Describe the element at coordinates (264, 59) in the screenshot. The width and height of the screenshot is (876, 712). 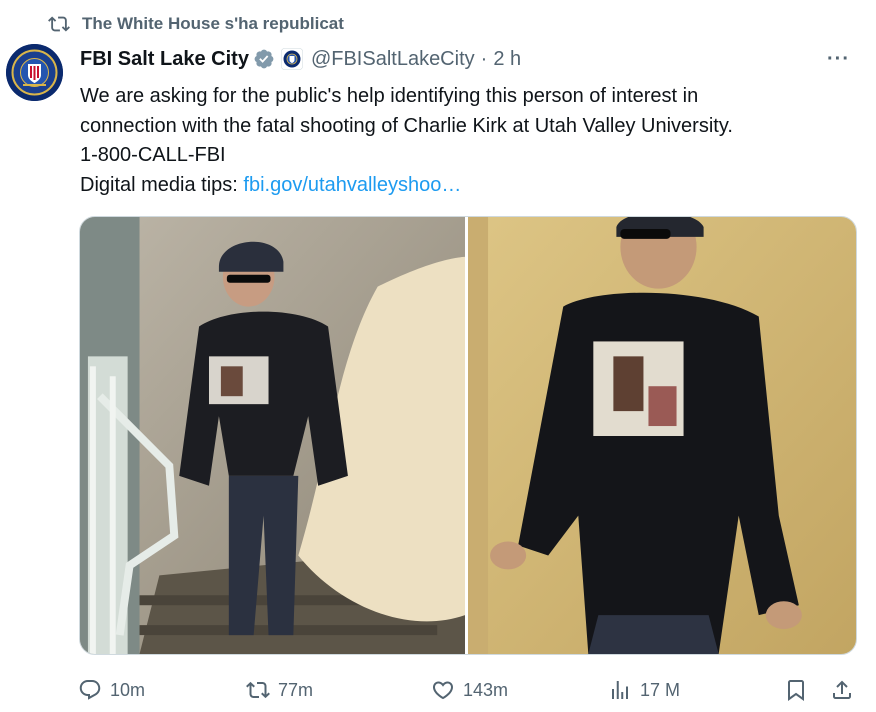
I see `verified-badge-icon` at that location.